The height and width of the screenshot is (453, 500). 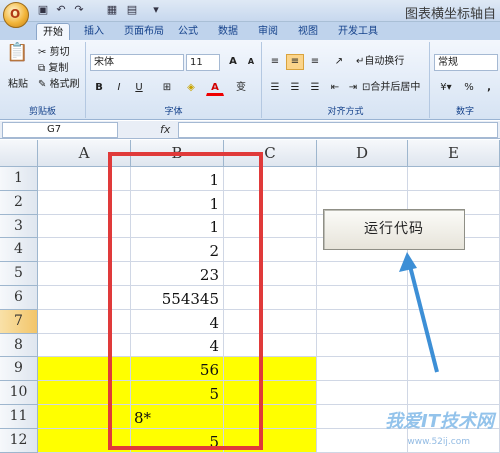 What do you see at coordinates (177, 440) in the screenshot?
I see `cell-B12: 5` at bounding box center [177, 440].